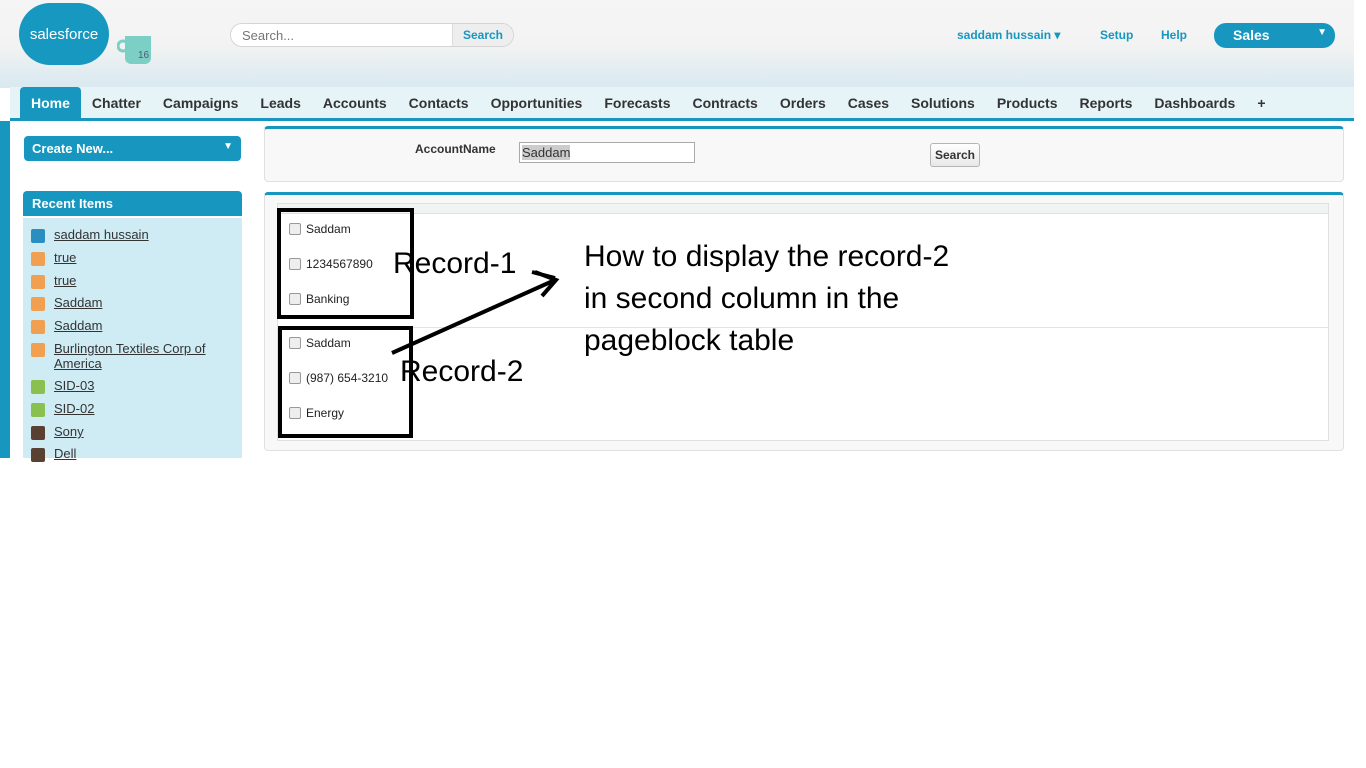 This screenshot has height=768, width=1366. I want to click on search-input, so click(341, 35).